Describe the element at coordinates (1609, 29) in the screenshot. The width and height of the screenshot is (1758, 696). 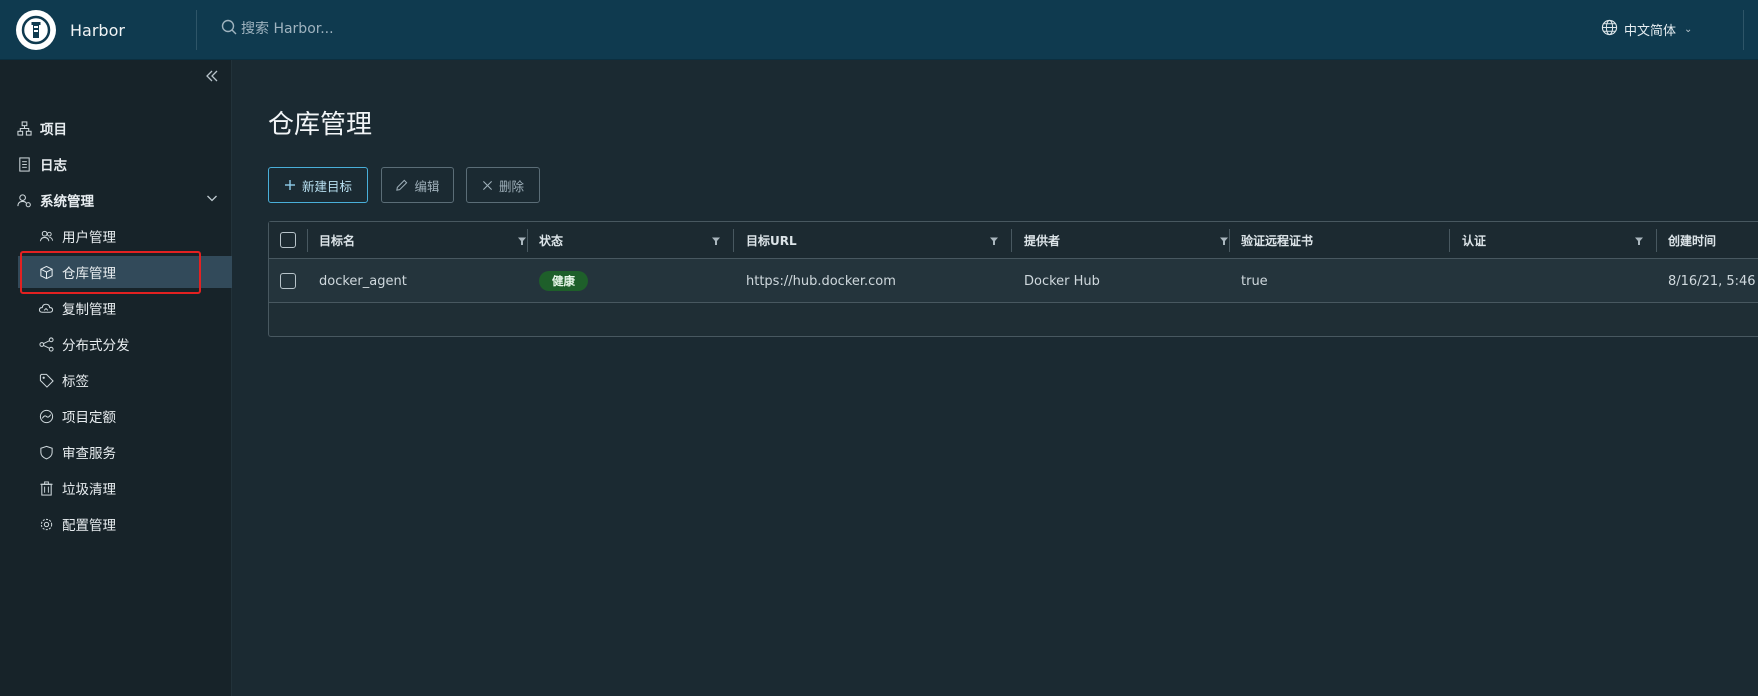
I see `globe-icon` at that location.